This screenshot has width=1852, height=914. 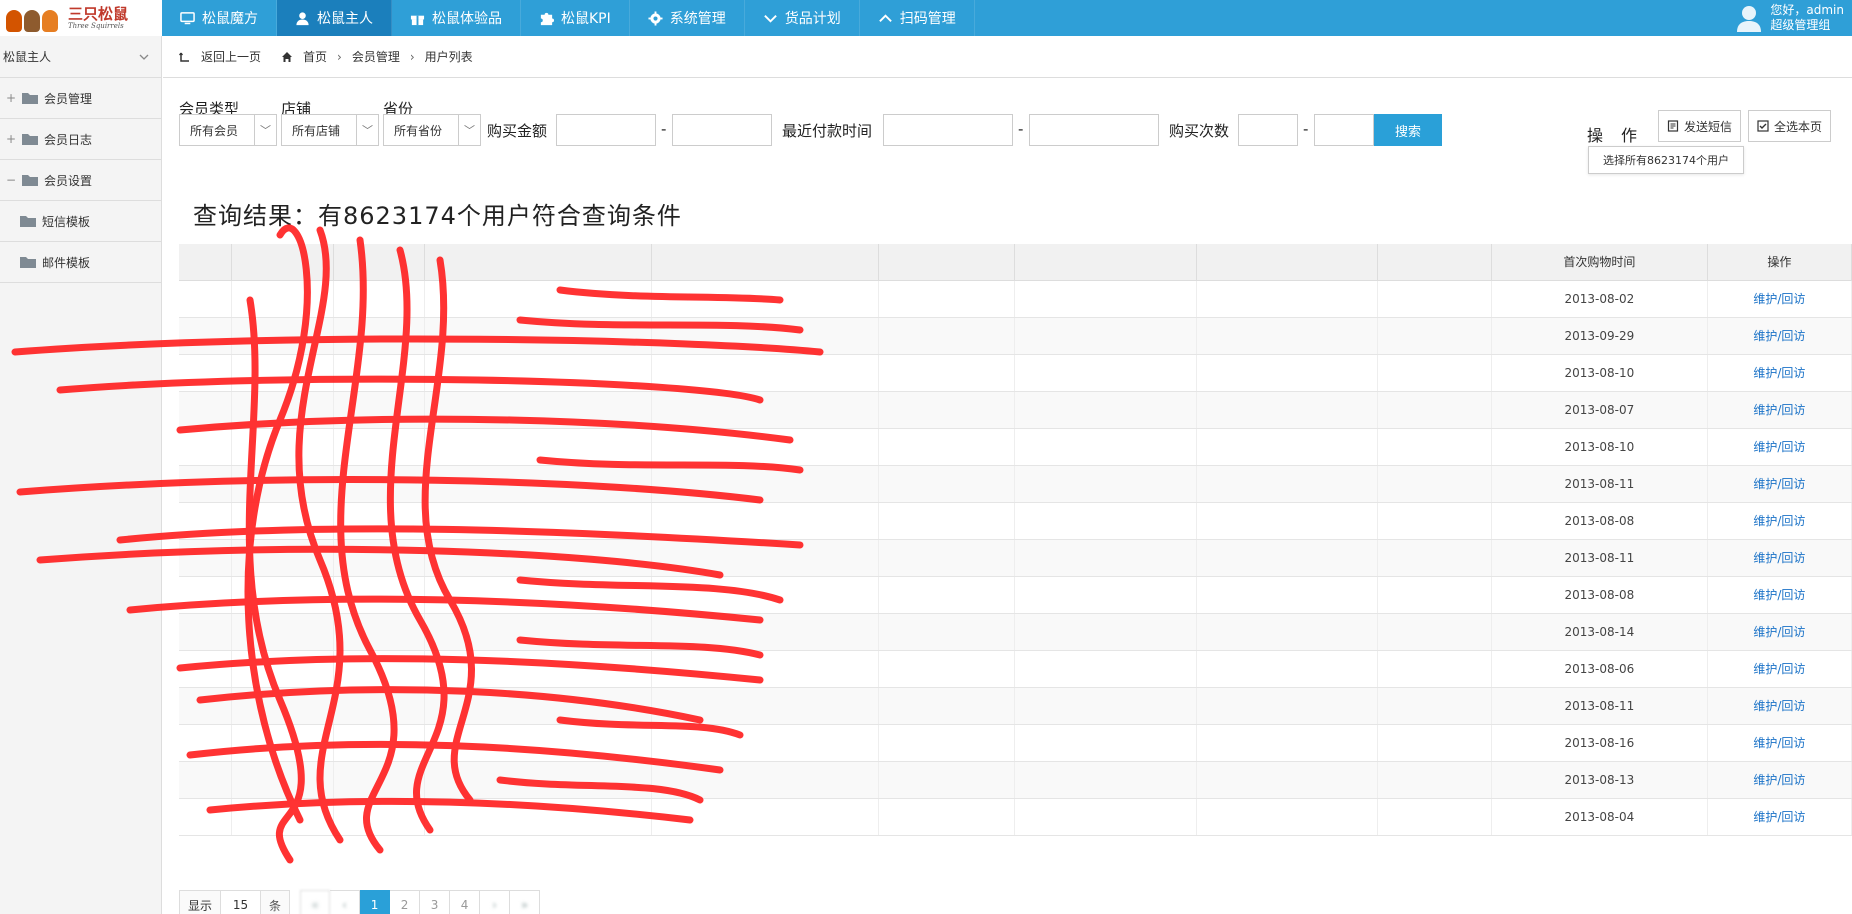 What do you see at coordinates (525, 902) in the screenshot?
I see `page-last-button: »` at bounding box center [525, 902].